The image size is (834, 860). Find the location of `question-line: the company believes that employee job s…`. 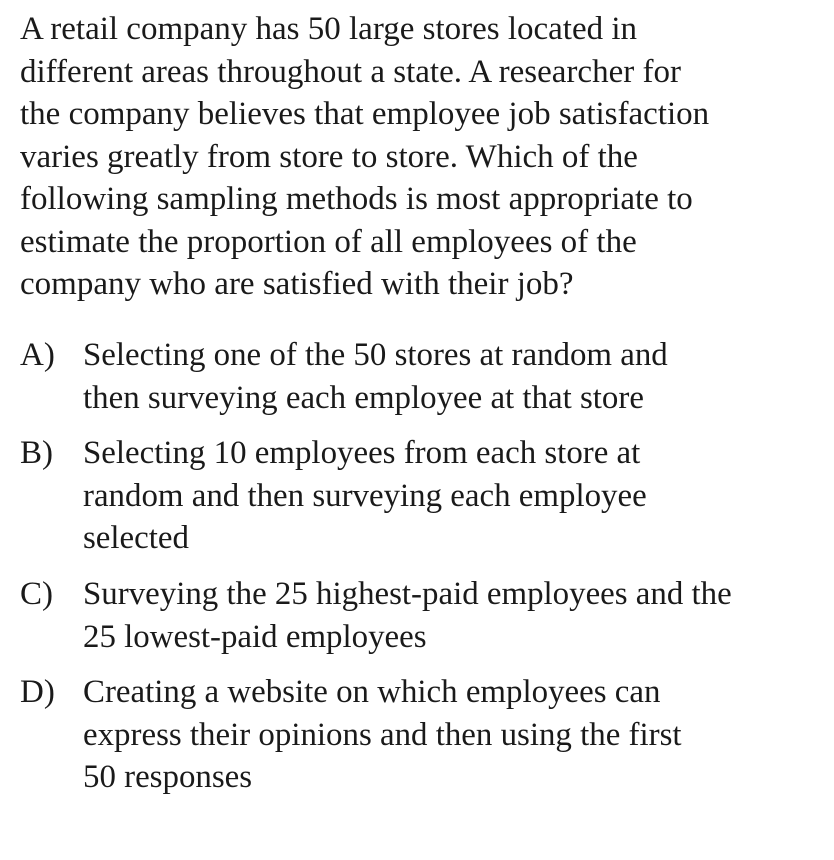

question-line: the company believes that employee job s… is located at coordinates (365, 114).